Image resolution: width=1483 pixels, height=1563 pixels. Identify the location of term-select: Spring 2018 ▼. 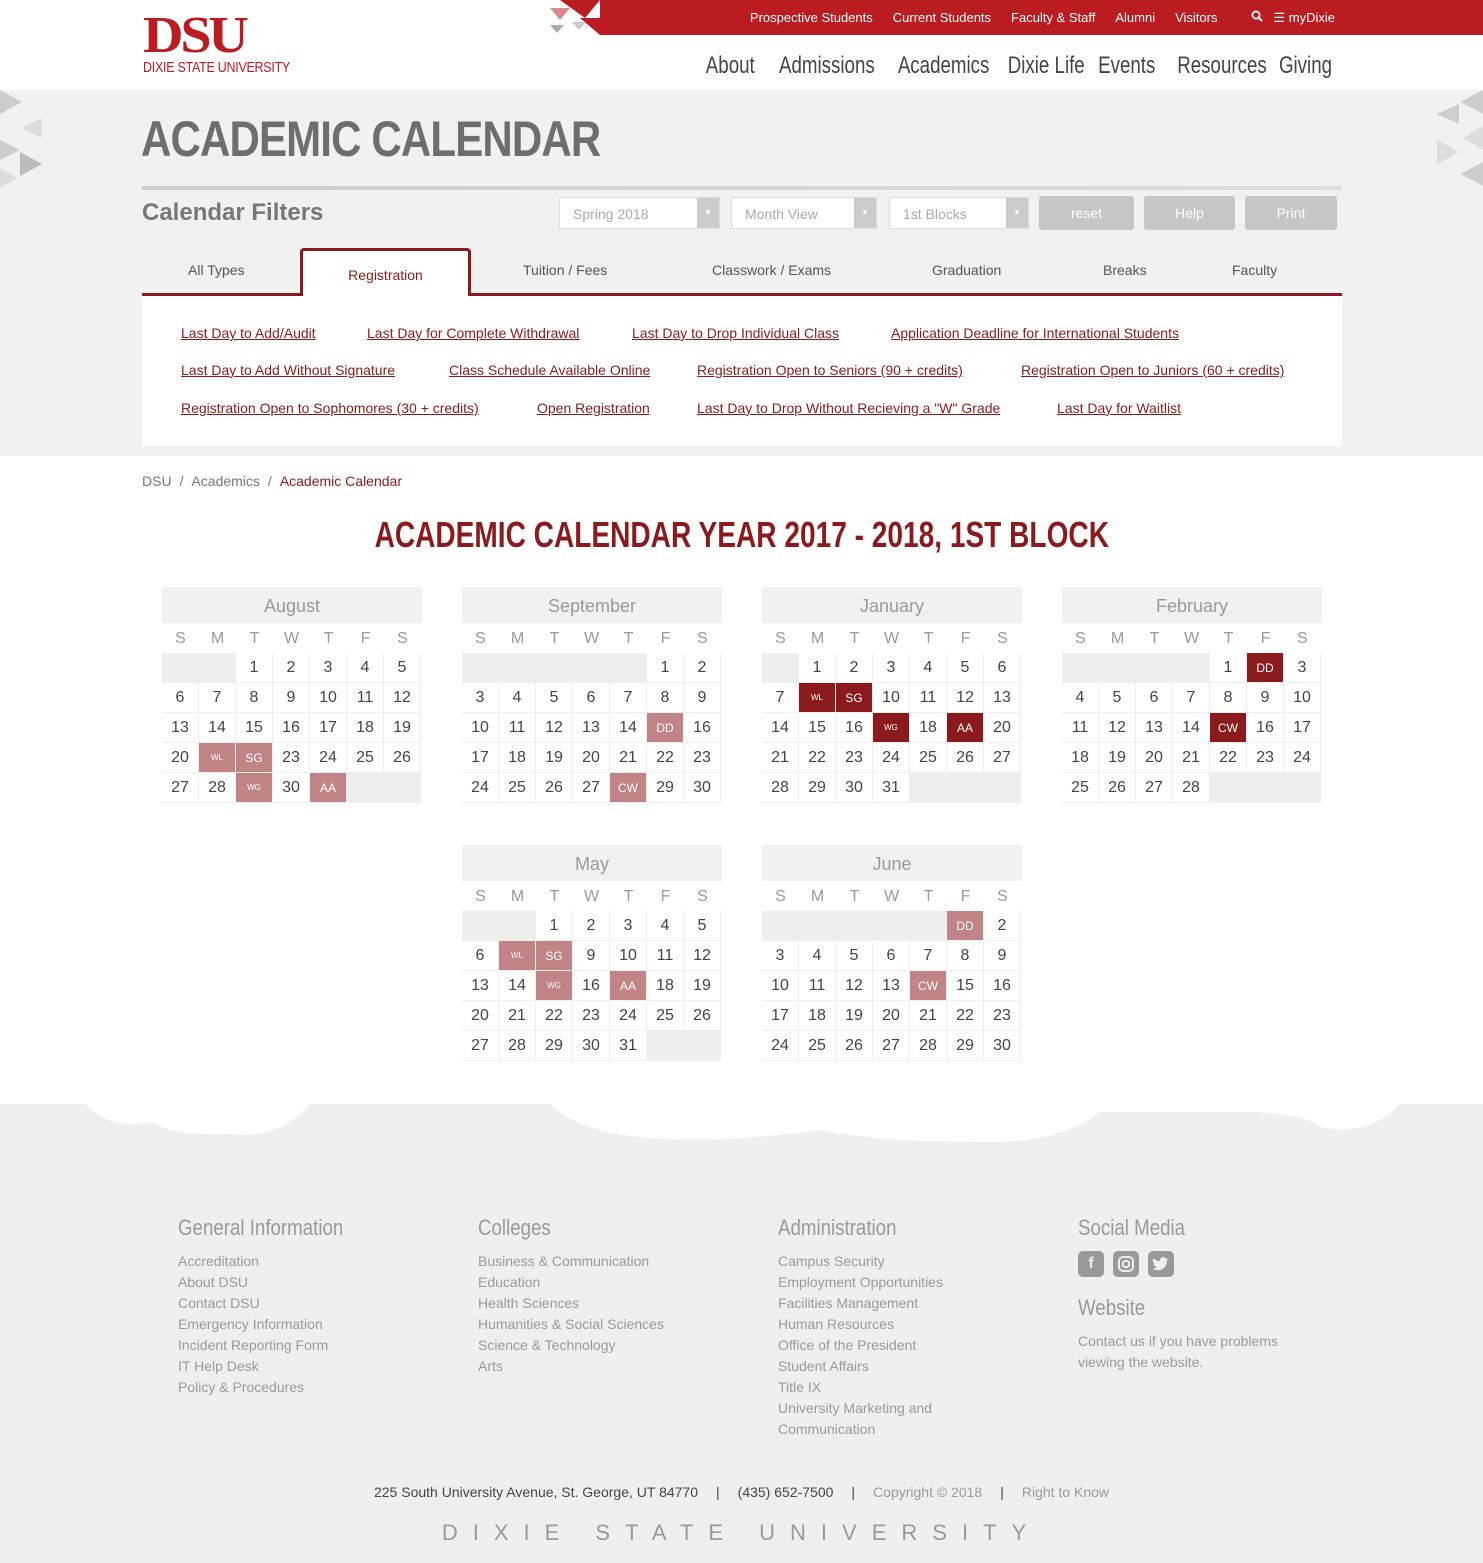
(639, 213).